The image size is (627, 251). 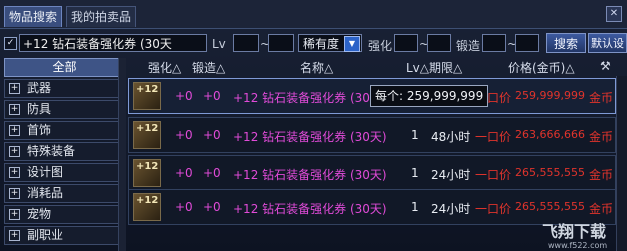 I want to click on sidebar-item-jewelry: + 首饰, so click(x=64, y=130).